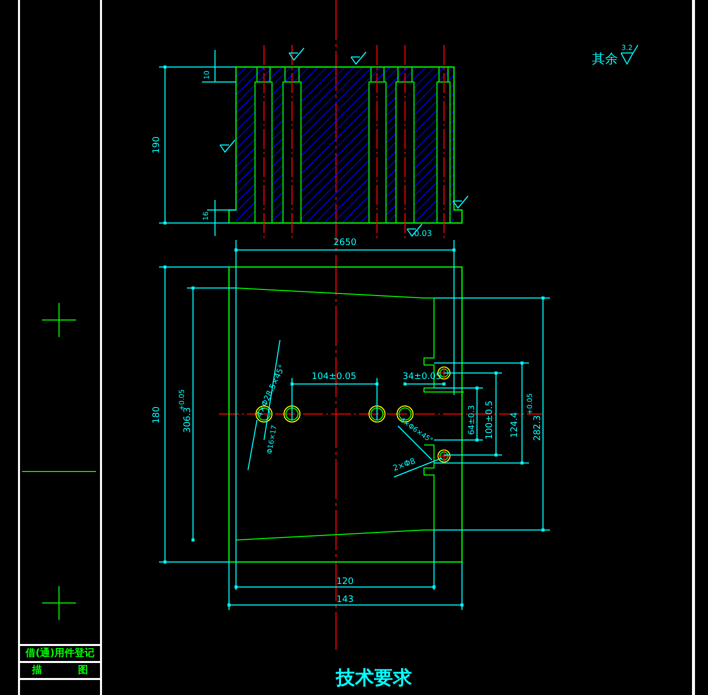  What do you see at coordinates (37, 671) in the screenshot?
I see `trace-label: 描` at bounding box center [37, 671].